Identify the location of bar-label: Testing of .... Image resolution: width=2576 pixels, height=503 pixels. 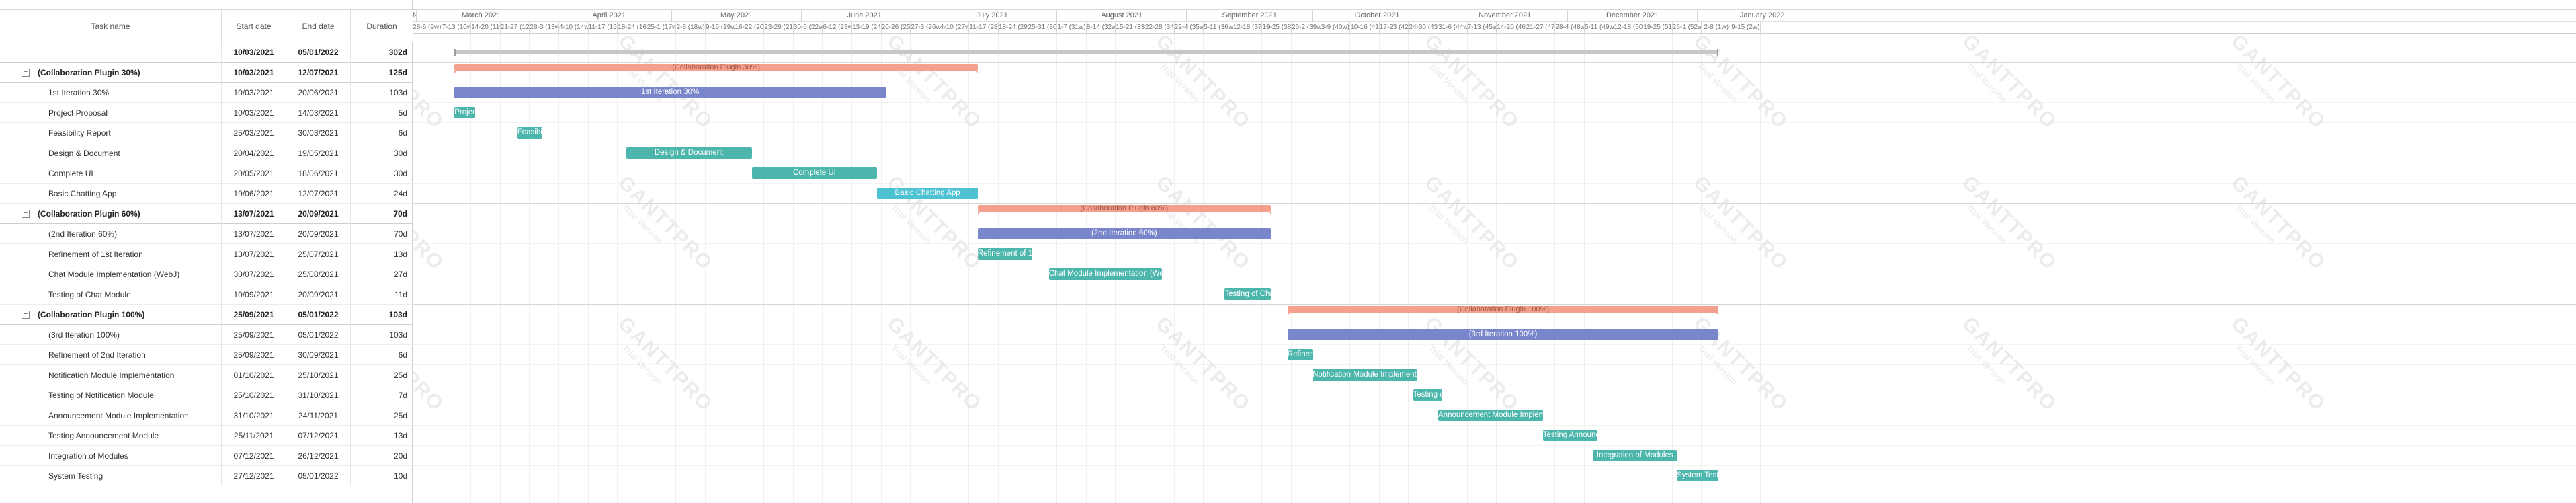
(1428, 395).